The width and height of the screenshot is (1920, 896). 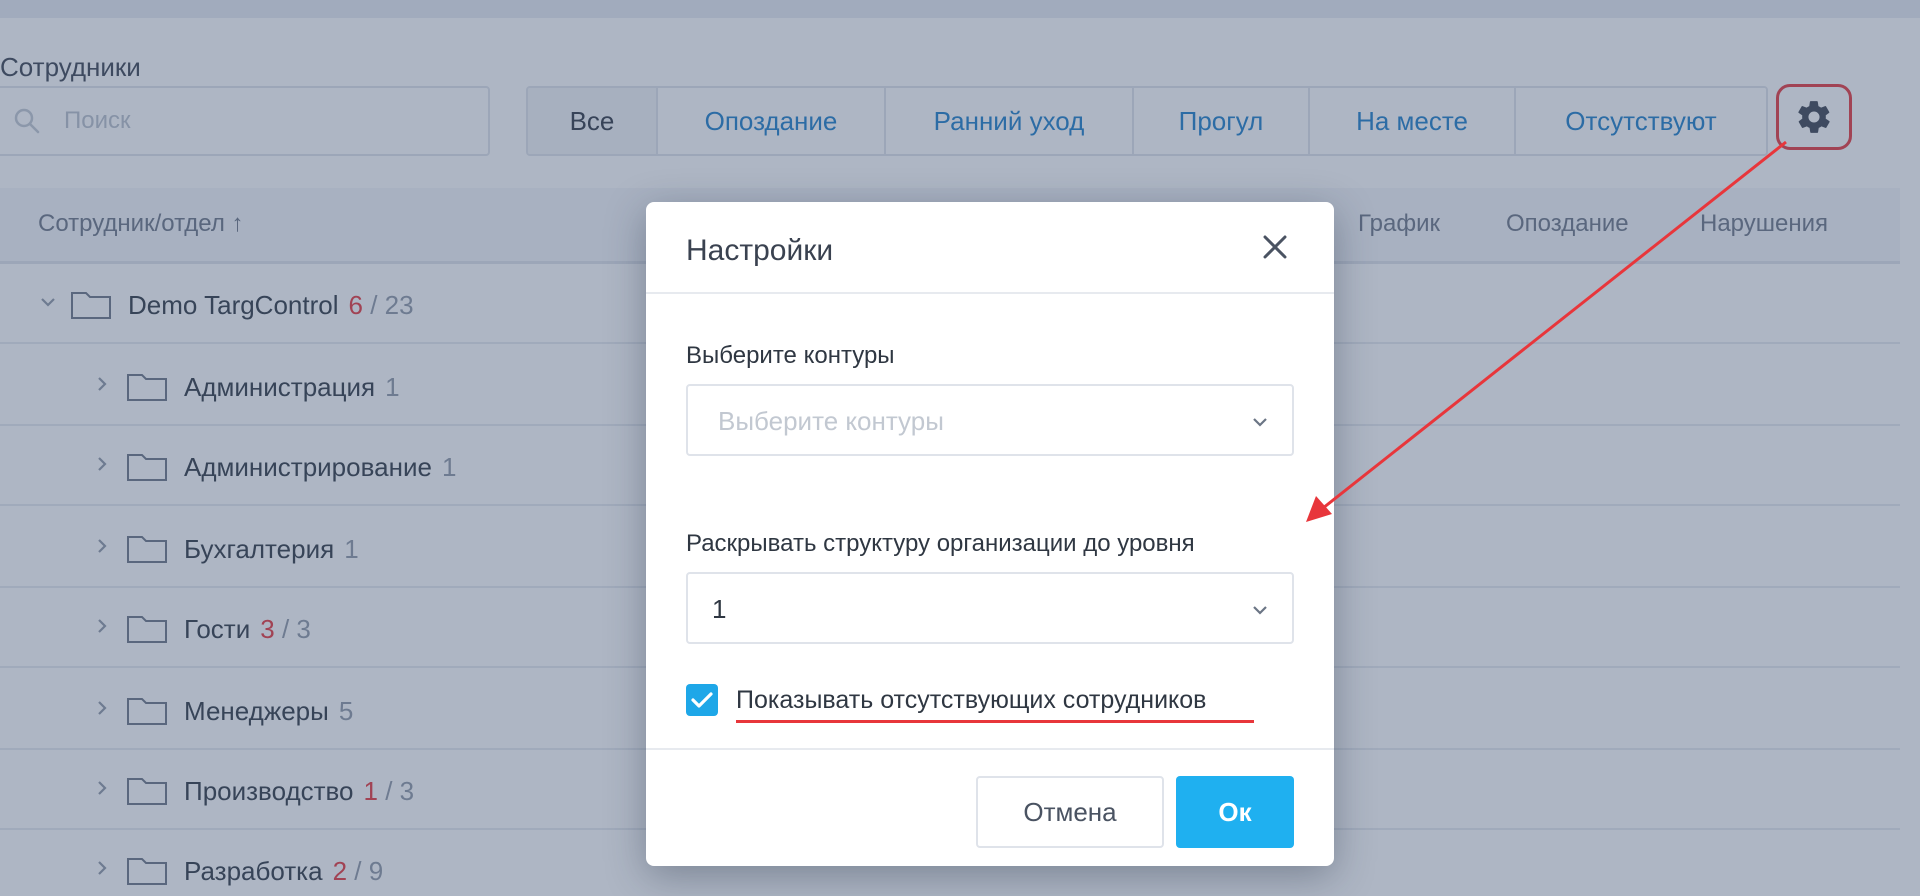 I want to click on annotation-underline, so click(x=995, y=721).